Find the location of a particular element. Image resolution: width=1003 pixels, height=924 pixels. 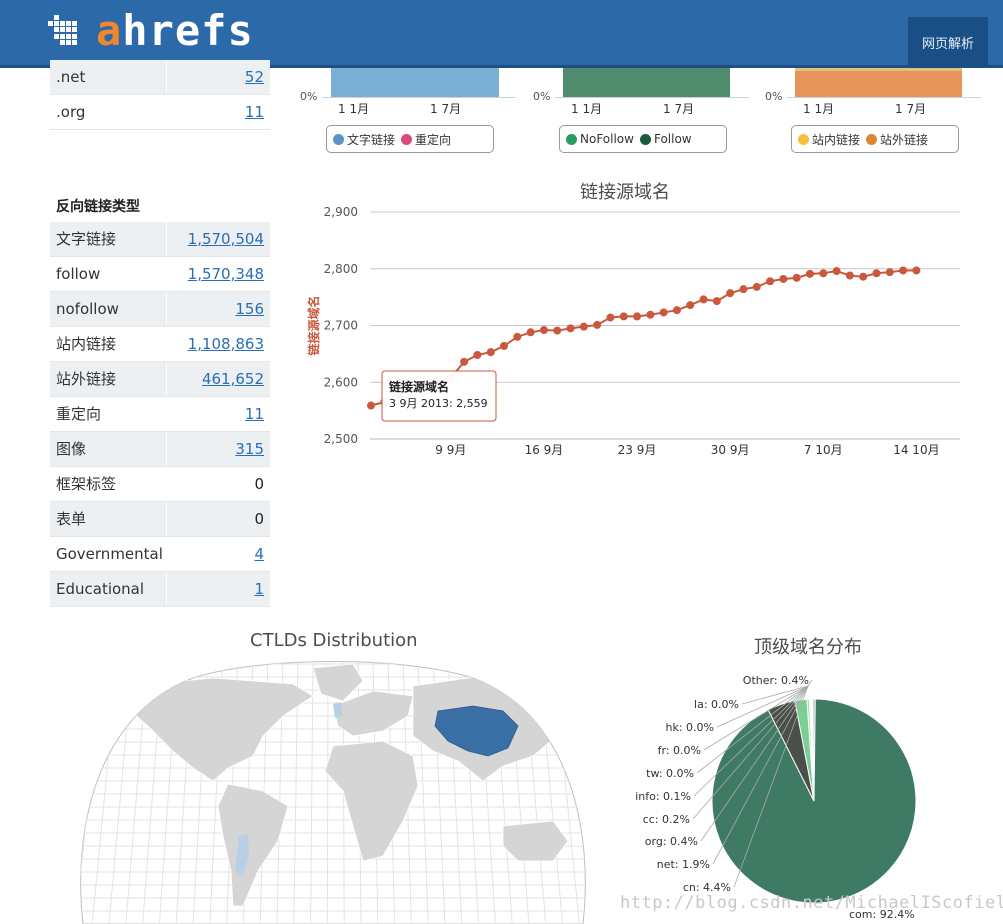

row-value-cell: 461,652 is located at coordinates (218, 379).